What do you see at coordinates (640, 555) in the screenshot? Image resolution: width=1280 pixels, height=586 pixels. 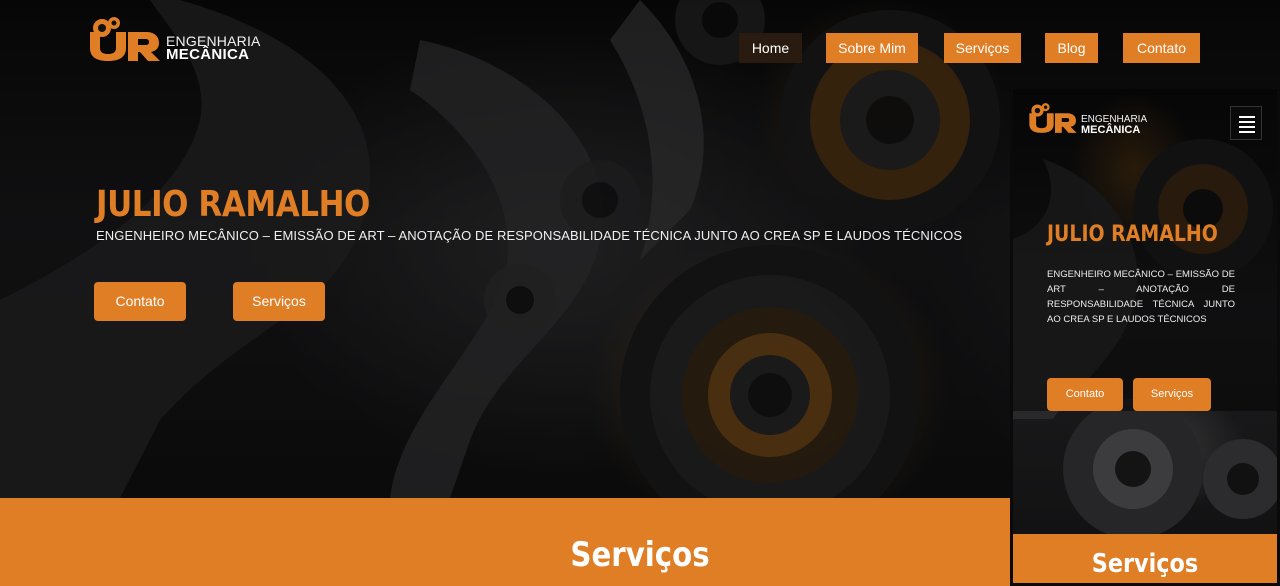 I see `services-title: Serviços` at bounding box center [640, 555].